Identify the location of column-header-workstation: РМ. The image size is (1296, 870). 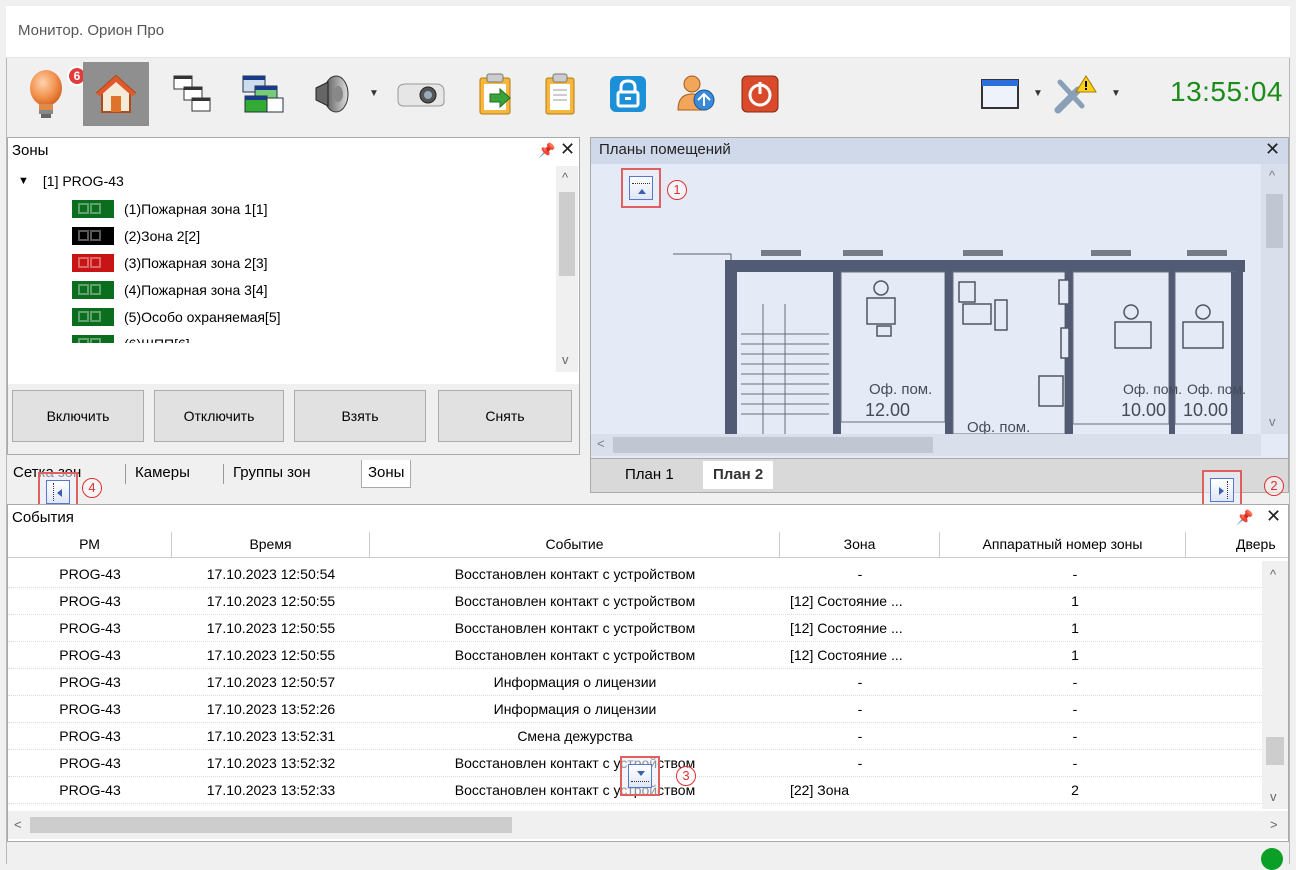
(90, 545).